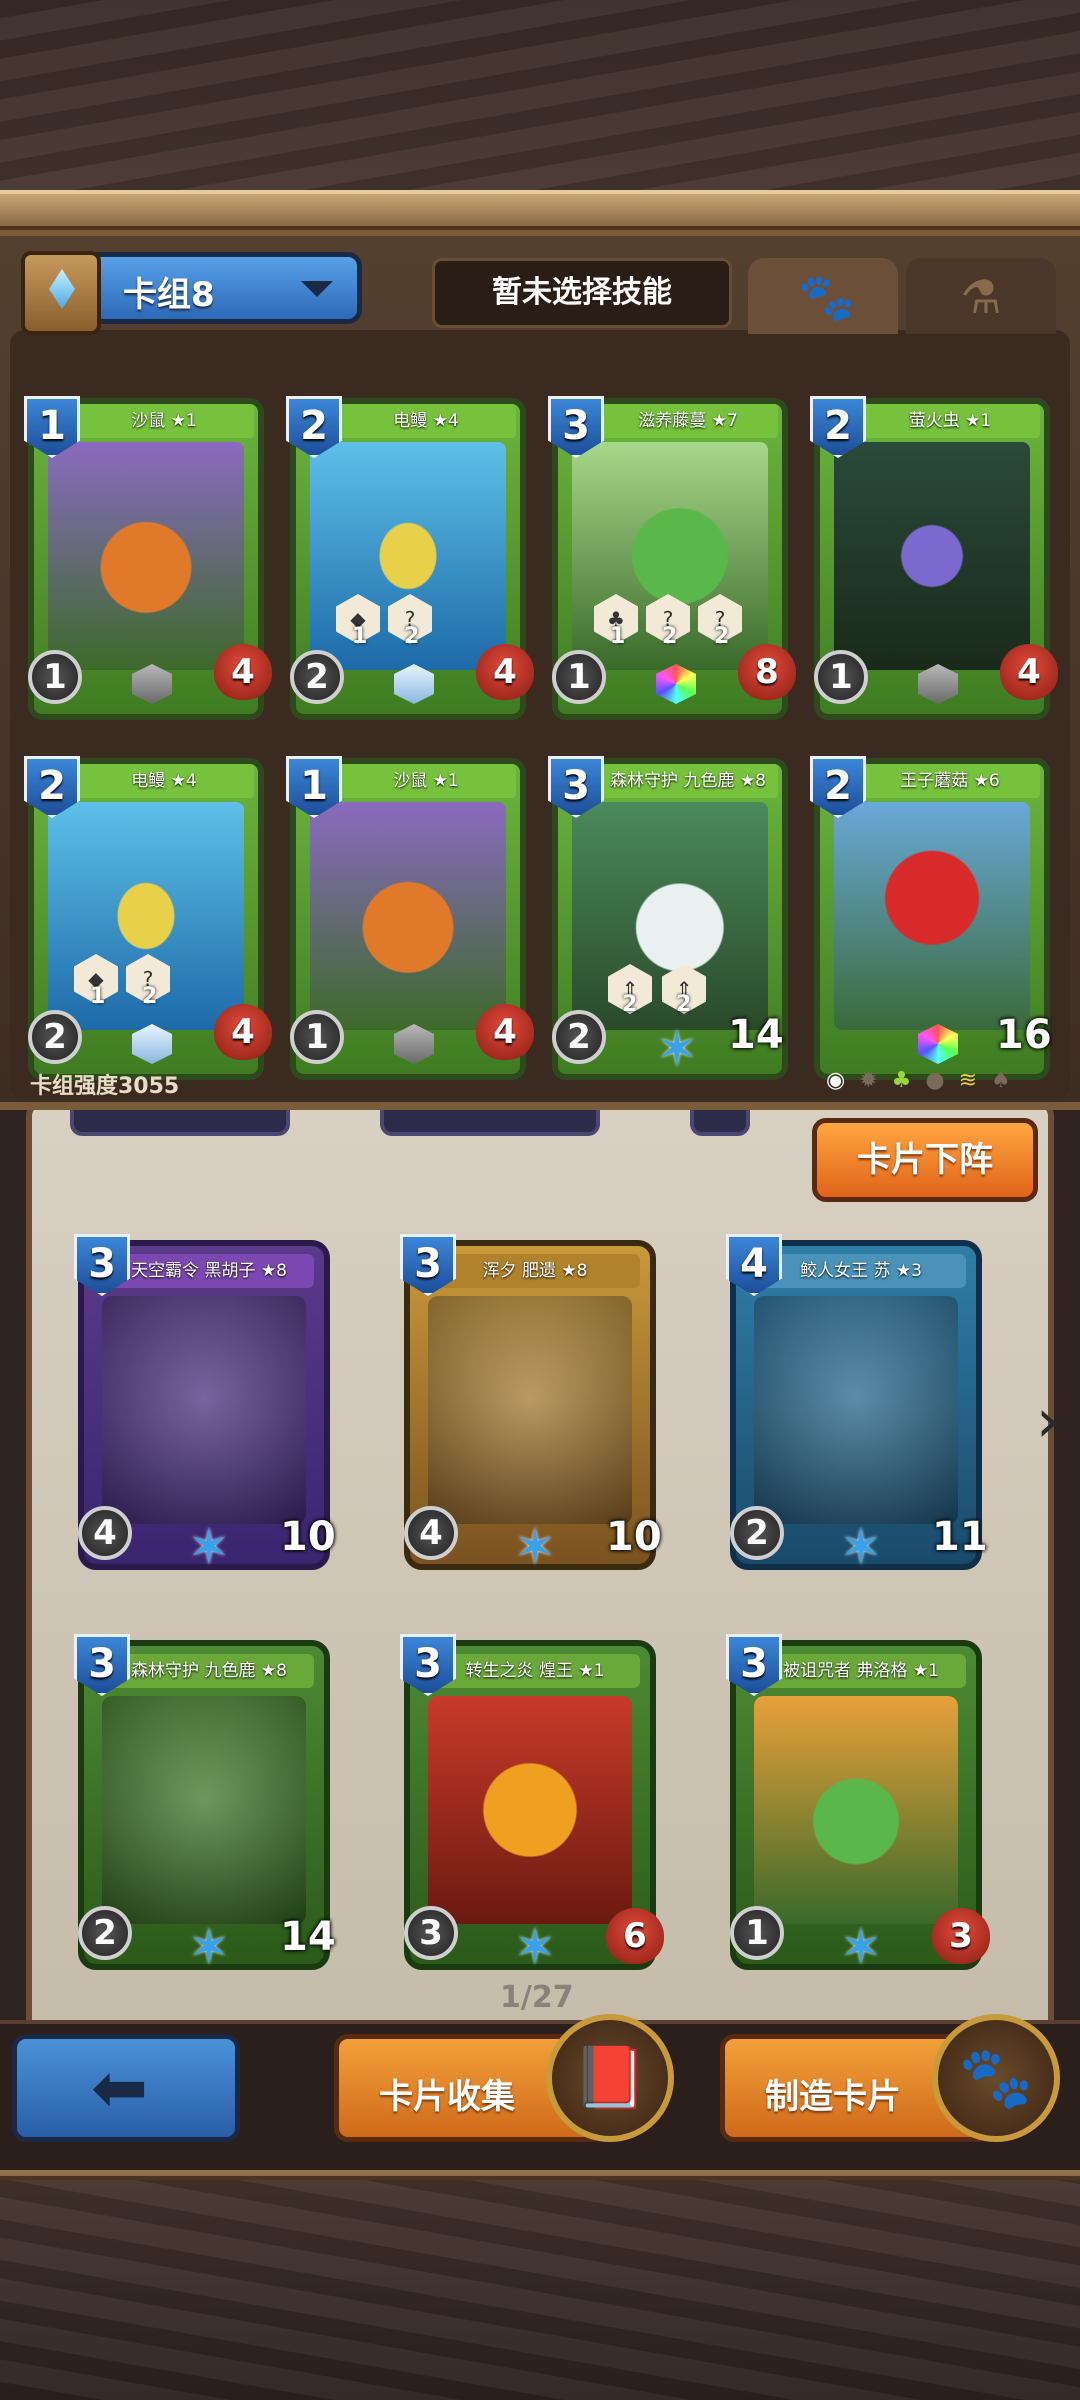 The height and width of the screenshot is (2400, 1080). What do you see at coordinates (169, 295) in the screenshot?
I see `deck-name: 卡组8` at bounding box center [169, 295].